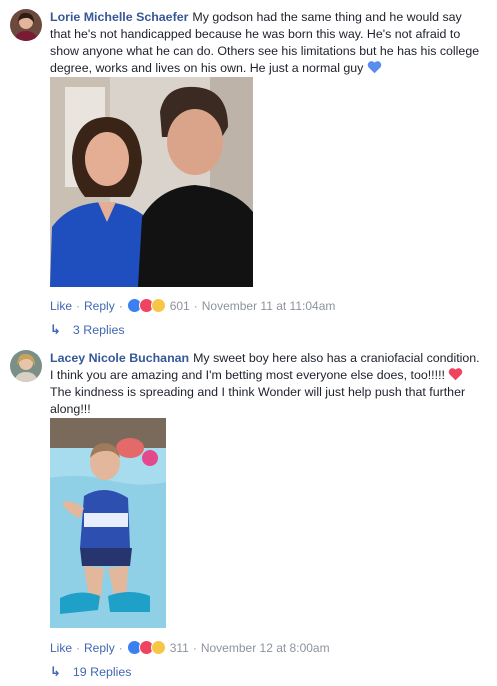 The image size is (497, 686). What do you see at coordinates (158, 647) in the screenshot?
I see `haha-reaction-icon` at bounding box center [158, 647].